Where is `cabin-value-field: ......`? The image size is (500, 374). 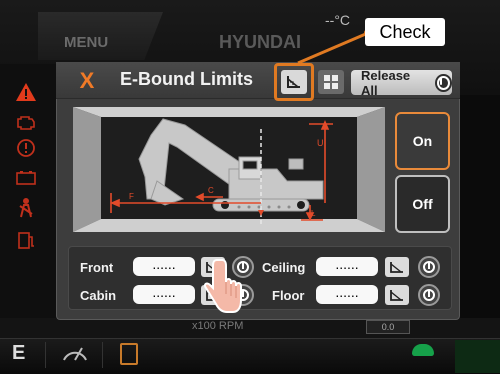
cabin-value-field: ...... is located at coordinates (164, 294).